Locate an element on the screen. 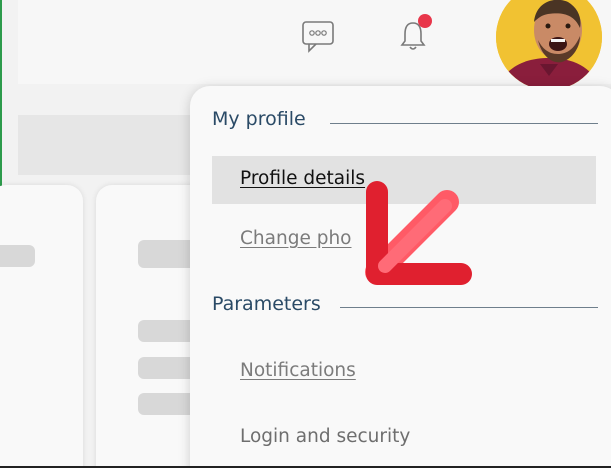 The height and width of the screenshot is (468, 611). menu-item-change-photo: Change pho is located at coordinates (296, 238).